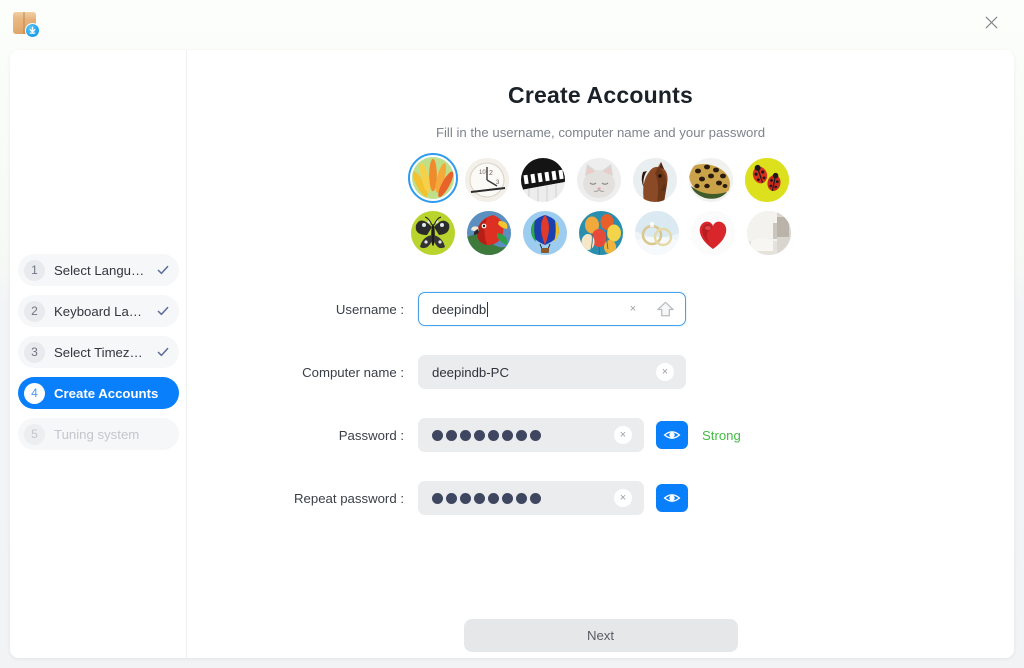  I want to click on toggle-password-visibility-button, so click(672, 435).